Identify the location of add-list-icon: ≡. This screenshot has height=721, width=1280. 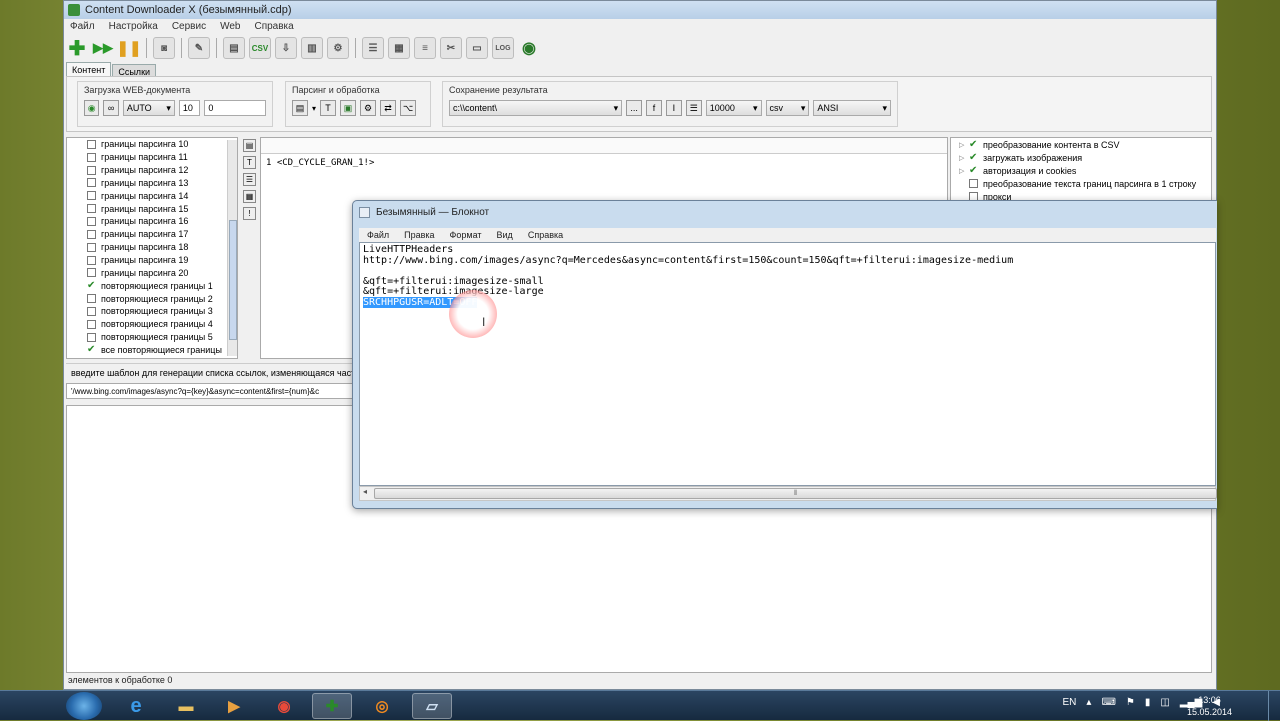
(425, 48).